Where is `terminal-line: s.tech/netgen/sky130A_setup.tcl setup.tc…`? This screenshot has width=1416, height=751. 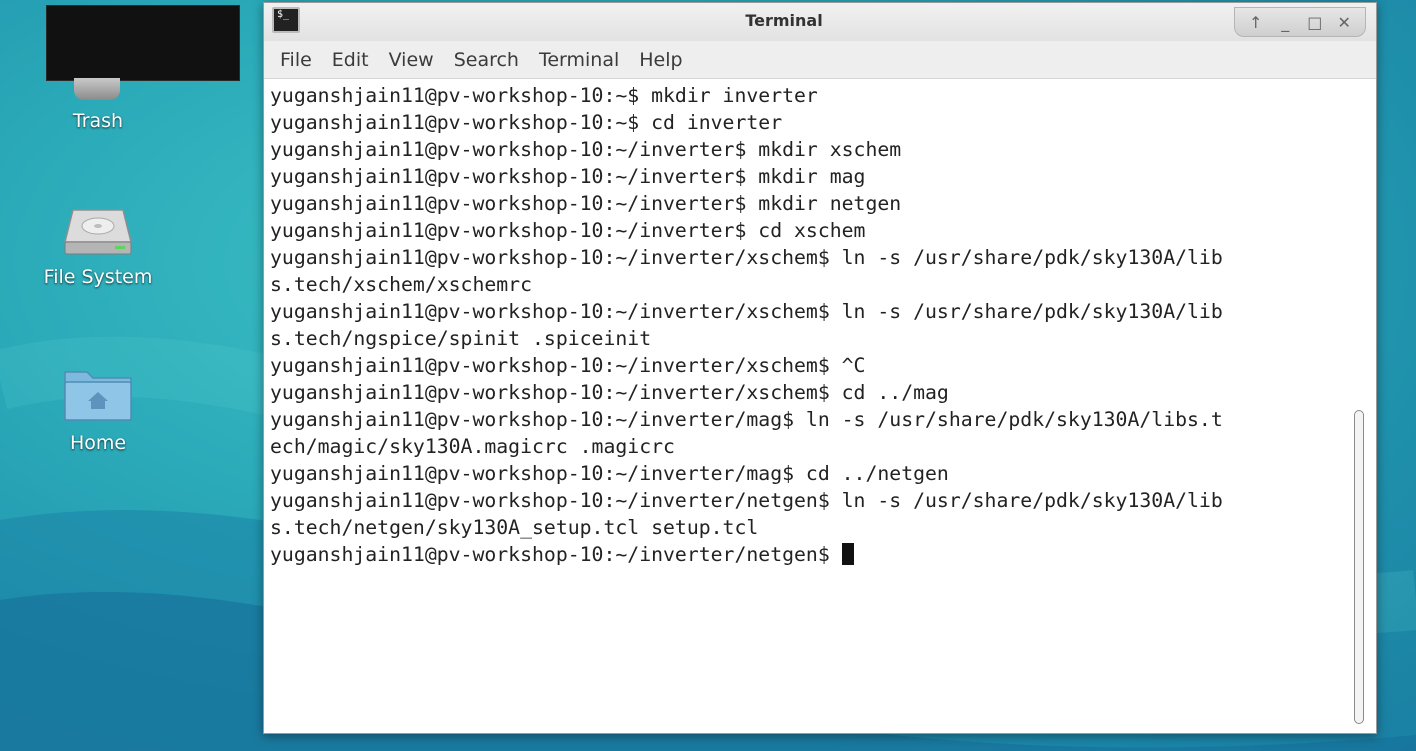 terminal-line: s.tech/netgen/sky130A_setup.tcl setup.tc… is located at coordinates (514, 527).